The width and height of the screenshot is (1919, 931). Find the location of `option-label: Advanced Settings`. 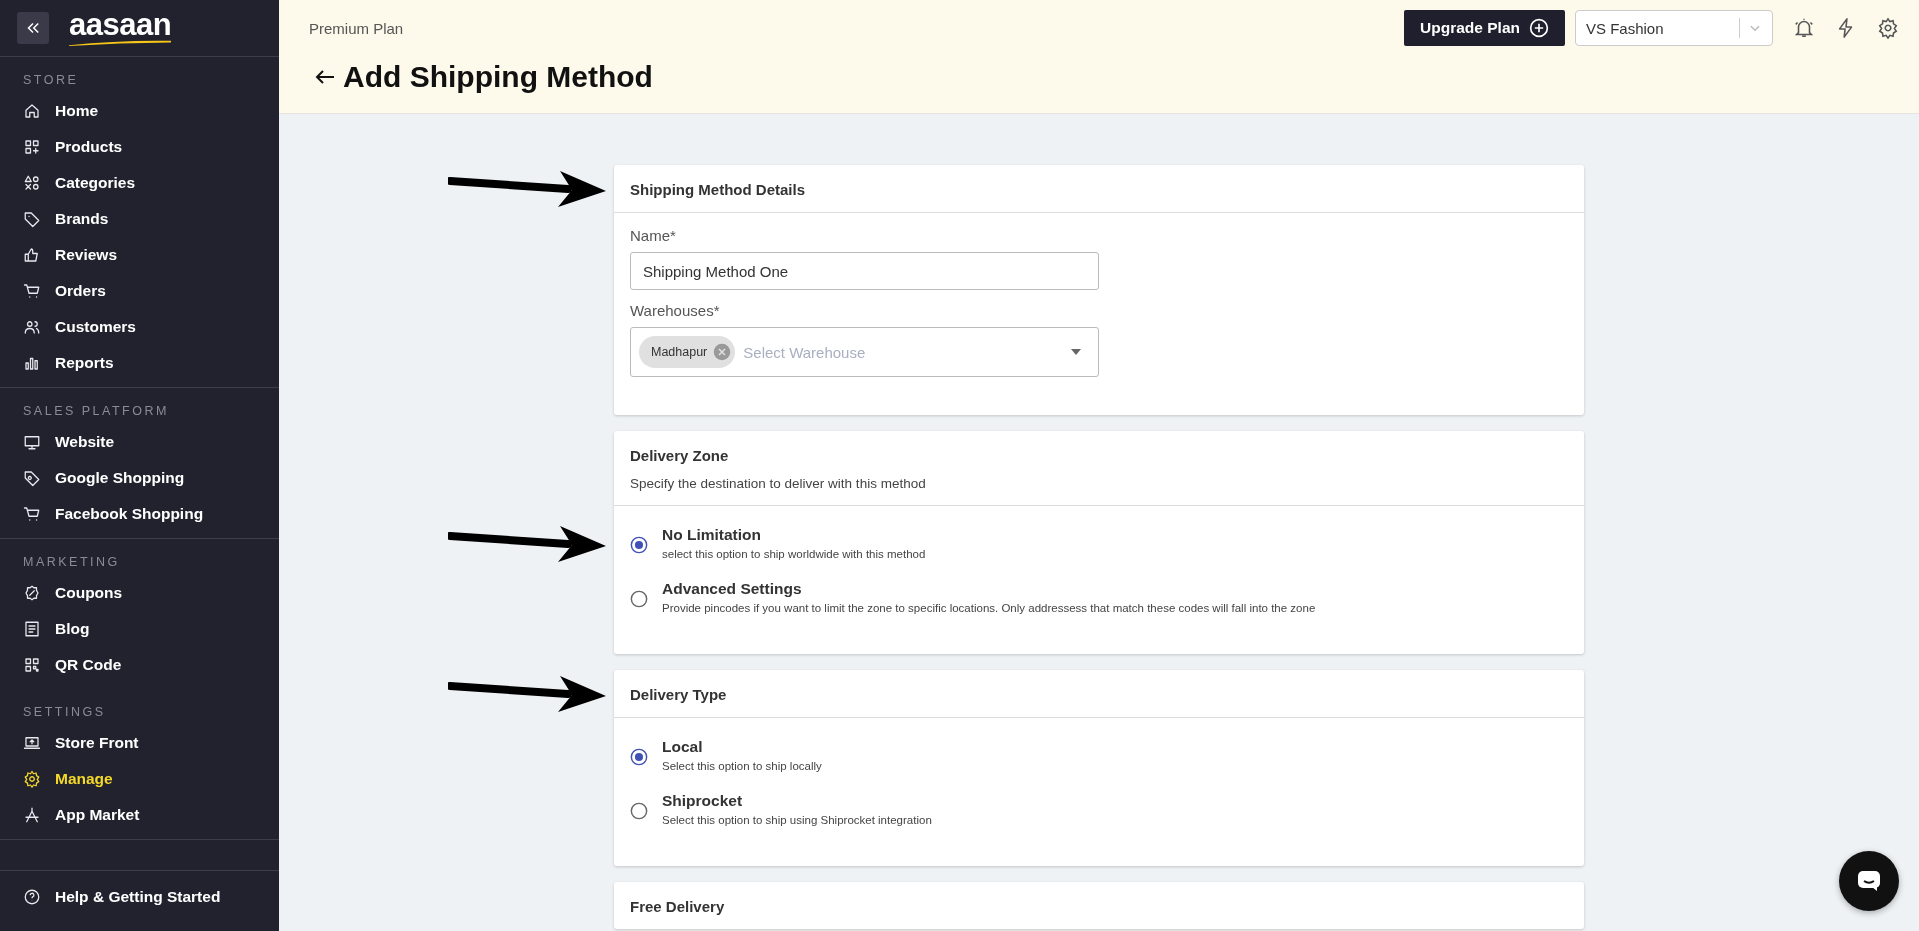

option-label: Advanced Settings is located at coordinates (732, 589).